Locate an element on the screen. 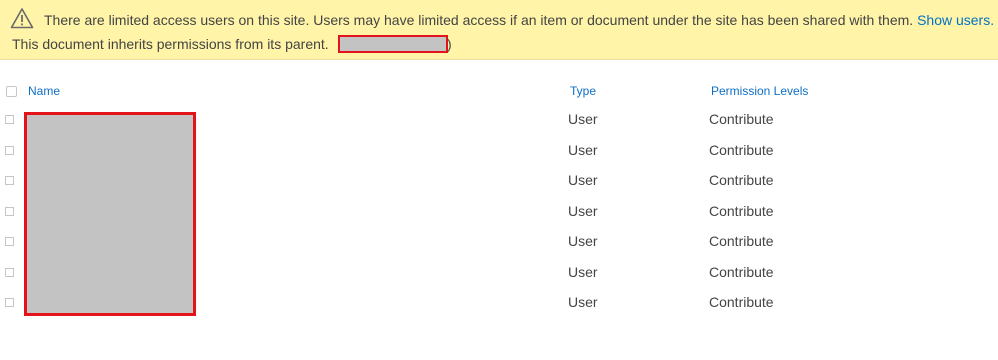 The image size is (998, 360). warning-icon is located at coordinates (22, 18).